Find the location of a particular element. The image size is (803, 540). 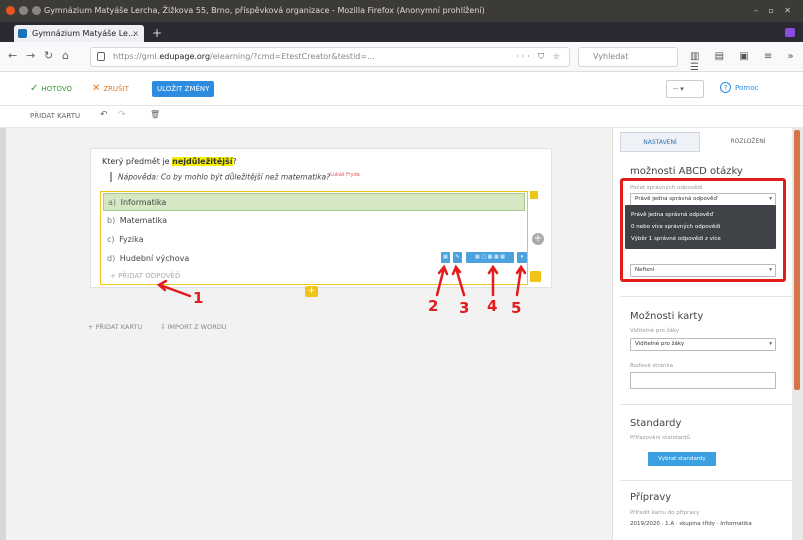

answer-control-2-button: ▦ is located at coordinates (445, 257).